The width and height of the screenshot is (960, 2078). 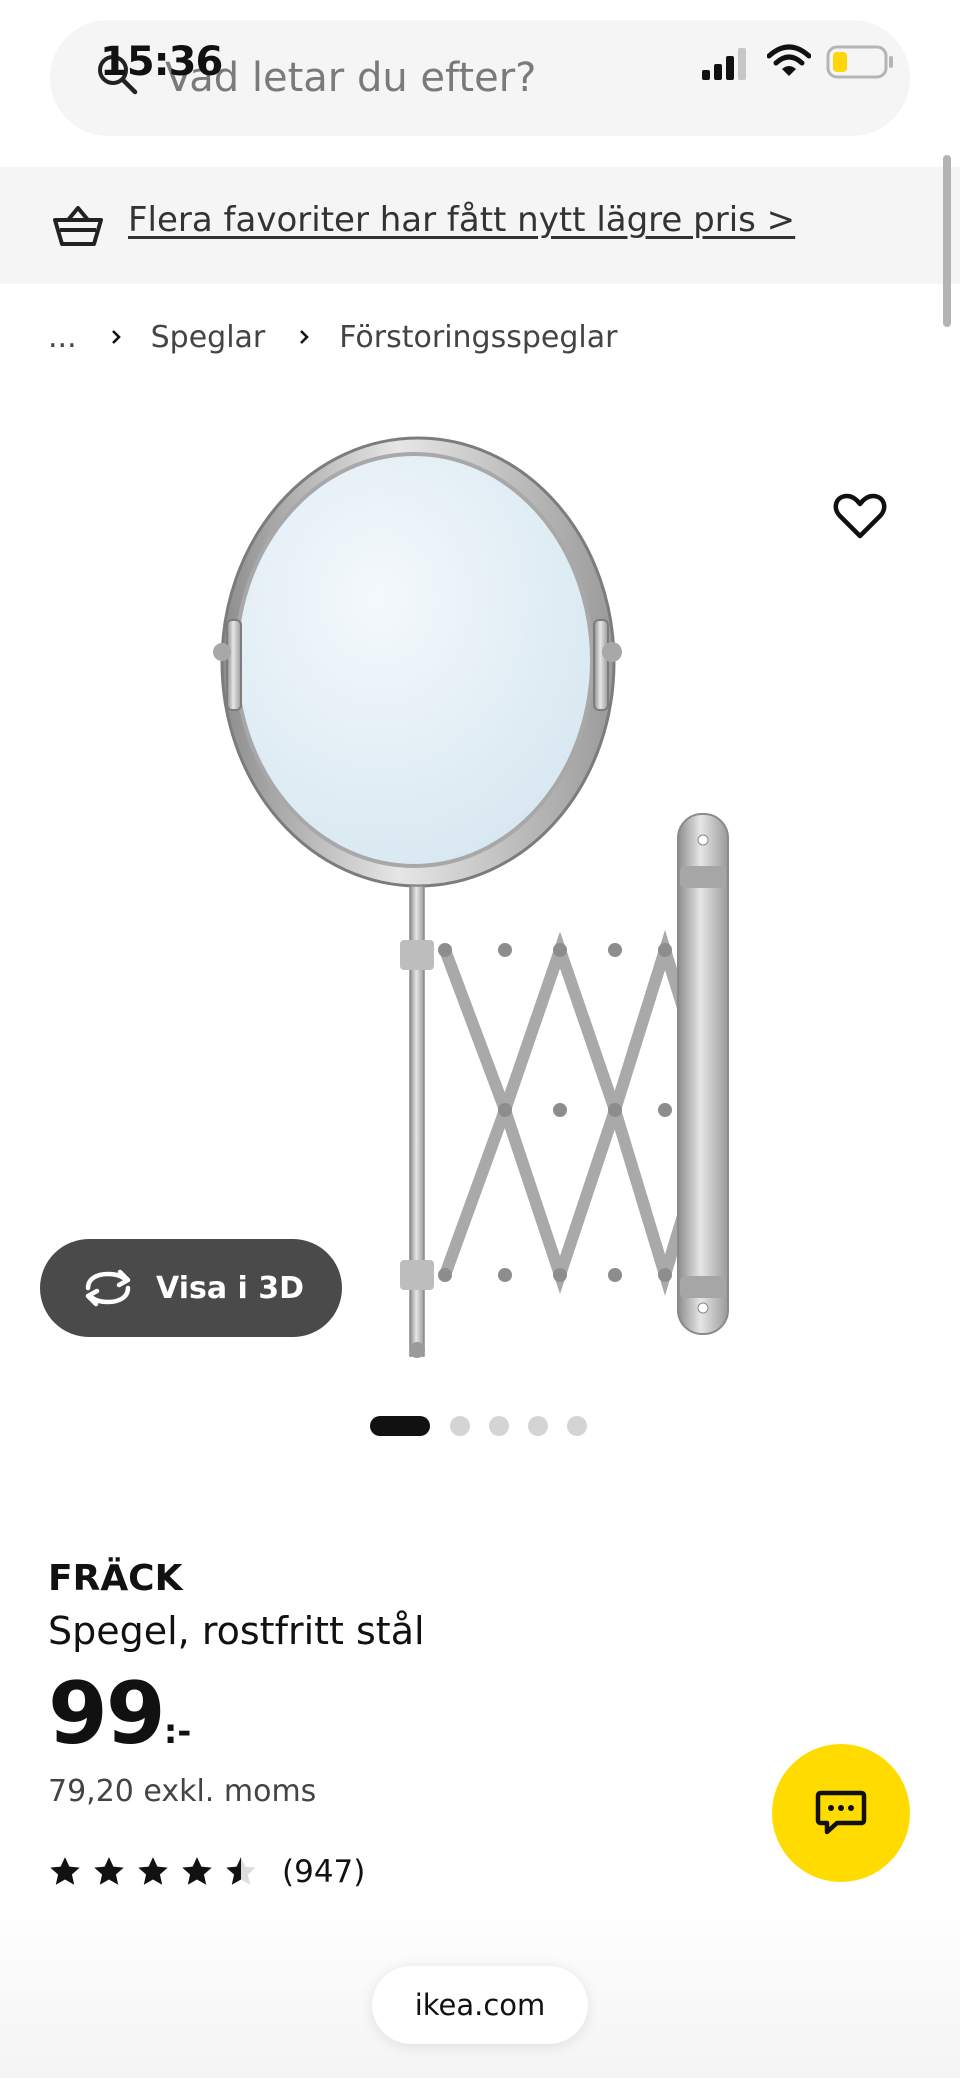 I want to click on scrollbar-thumb, so click(x=947, y=241).